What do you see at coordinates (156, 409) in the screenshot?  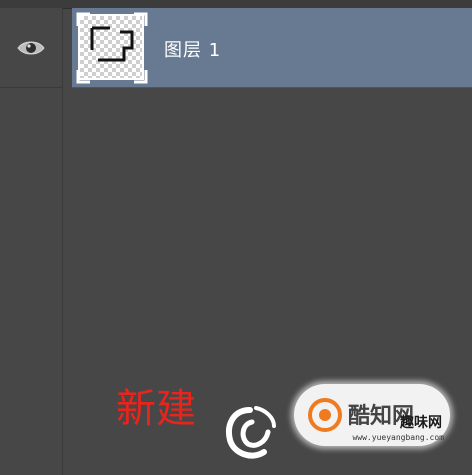 I see `overlay-caption: 新建` at bounding box center [156, 409].